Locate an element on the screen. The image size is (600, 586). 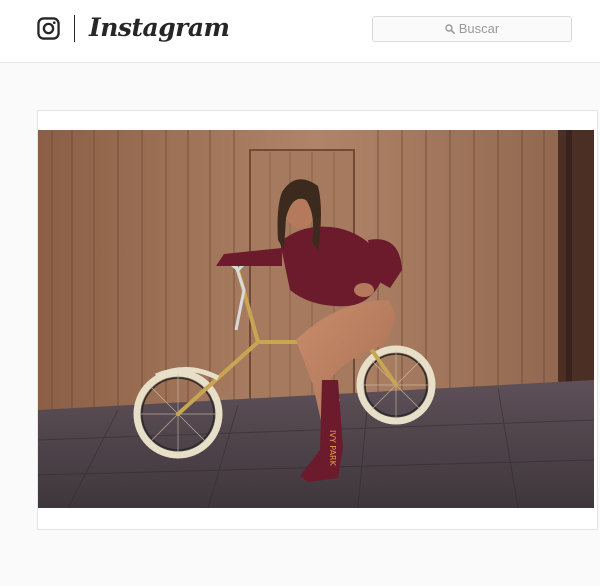
top-navigation-bar: Instagram Buscar is located at coordinates (300, 31).